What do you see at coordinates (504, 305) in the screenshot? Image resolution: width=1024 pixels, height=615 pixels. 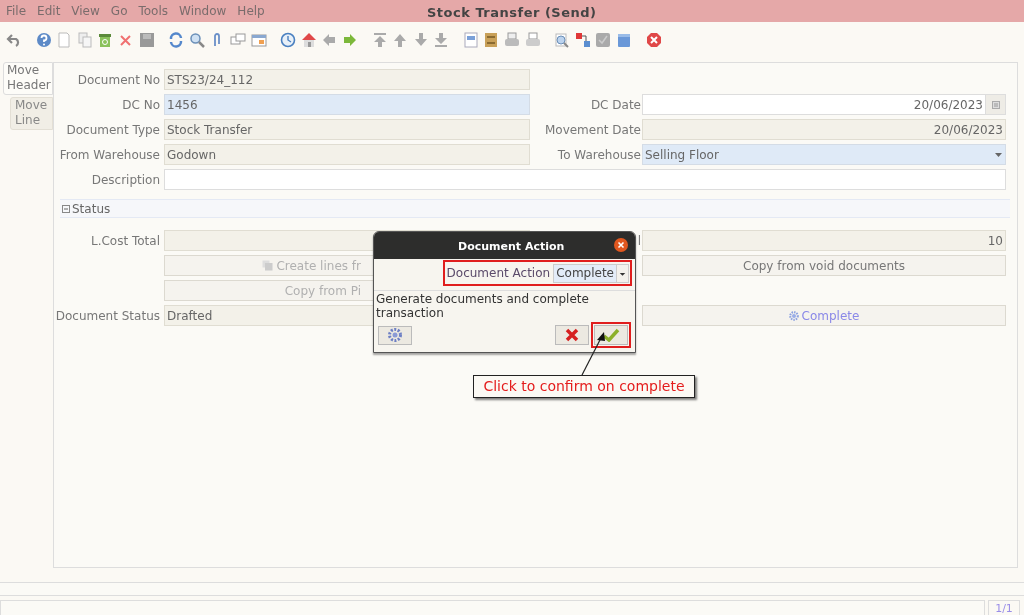 I see `description-text: Generate documents and complete transaction` at bounding box center [504, 305].